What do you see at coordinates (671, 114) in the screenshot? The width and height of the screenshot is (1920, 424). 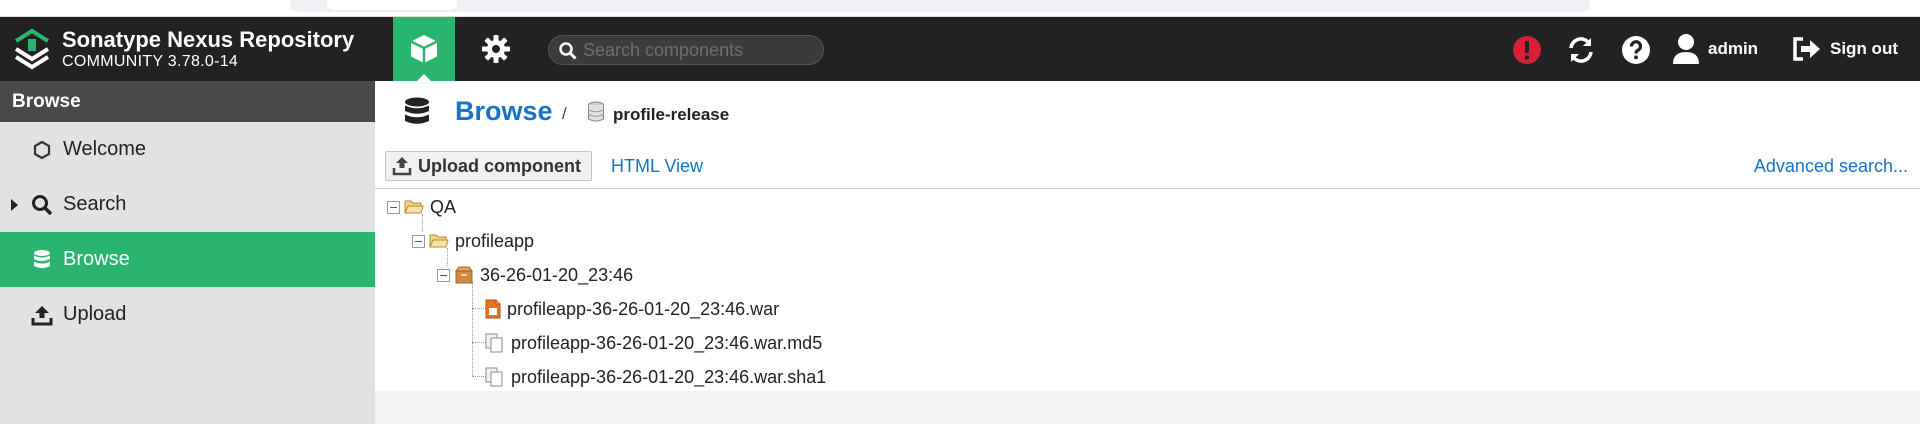 I see `breadcrumb-repository: profile-release` at bounding box center [671, 114].